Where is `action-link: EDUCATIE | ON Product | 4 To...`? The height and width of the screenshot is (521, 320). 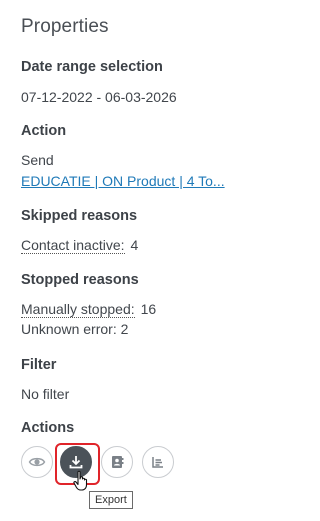
action-link: EDUCATIE | ON Product | 4 To... is located at coordinates (128, 181).